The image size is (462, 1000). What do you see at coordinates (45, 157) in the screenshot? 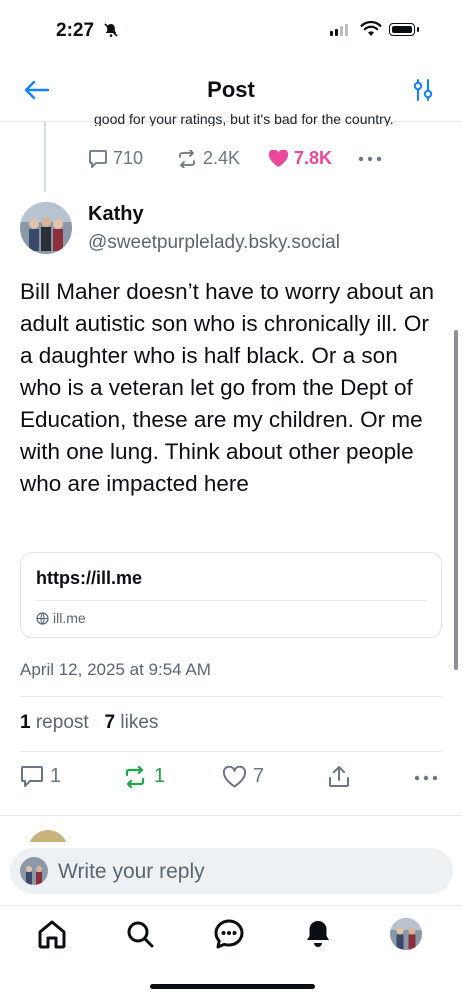
I see `thread-connector` at bounding box center [45, 157].